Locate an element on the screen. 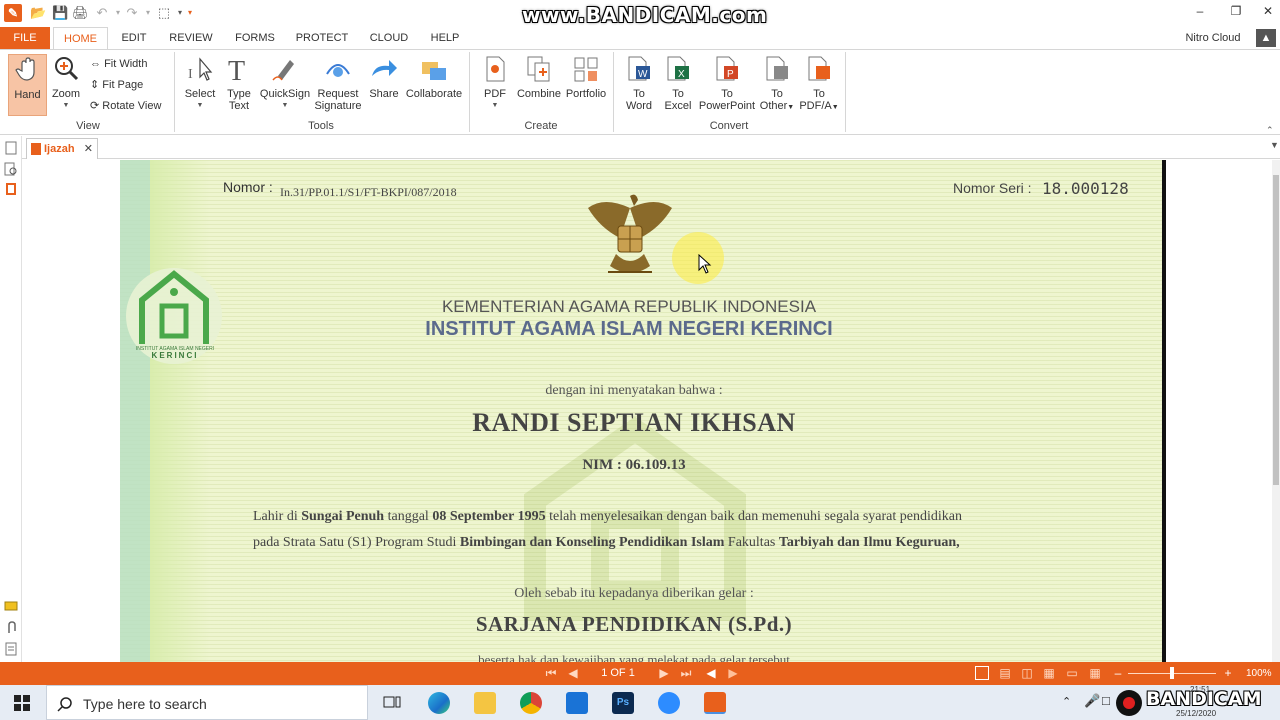  type-text-button: T Type Text is located at coordinates (239, 83).